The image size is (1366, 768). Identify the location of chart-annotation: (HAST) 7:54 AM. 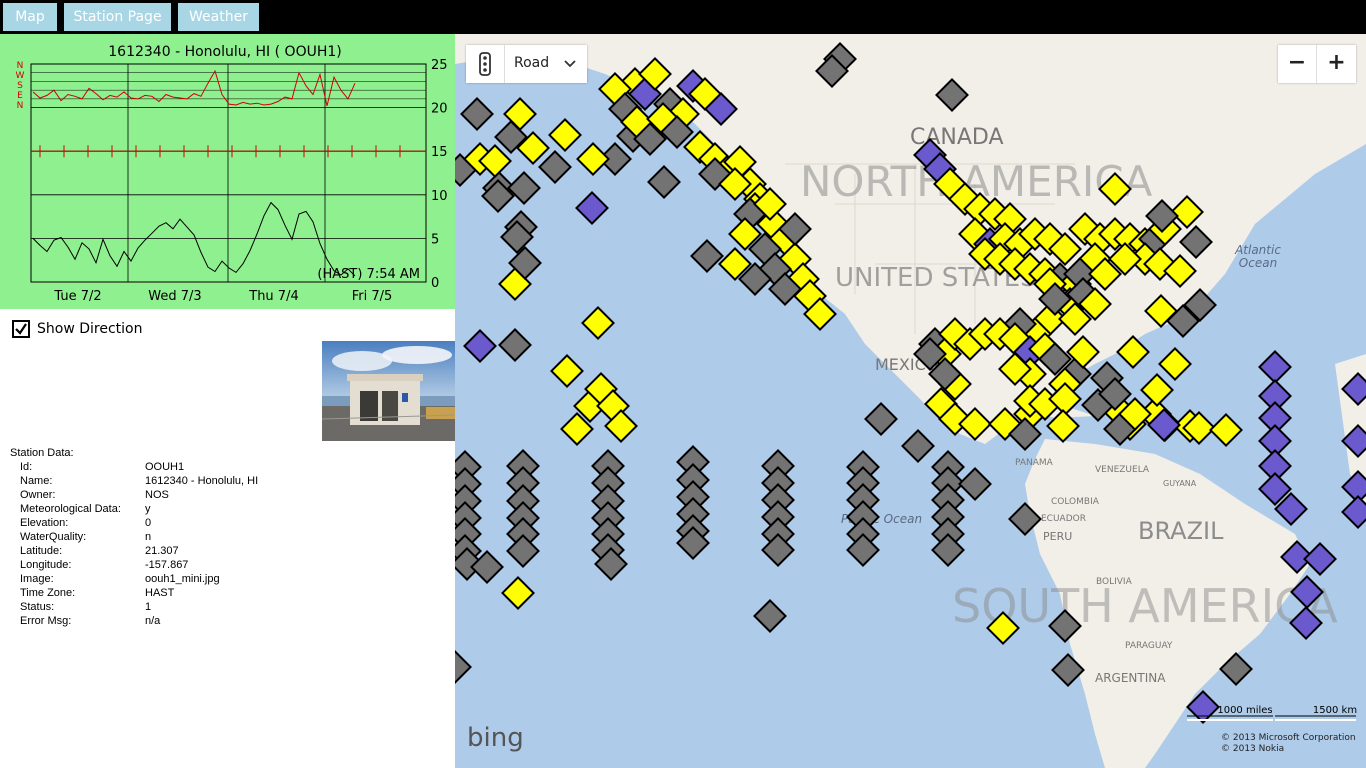
(368, 274).